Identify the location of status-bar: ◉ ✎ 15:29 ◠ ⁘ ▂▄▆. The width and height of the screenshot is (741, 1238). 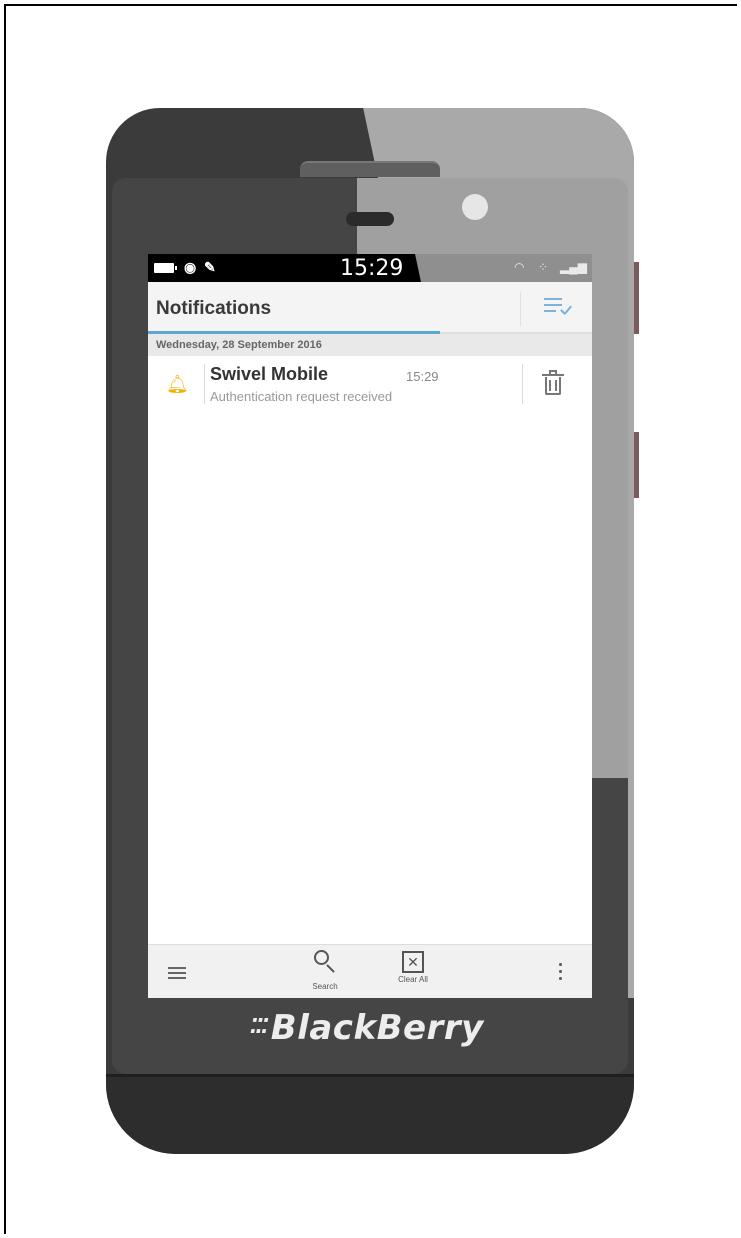
(370, 268).